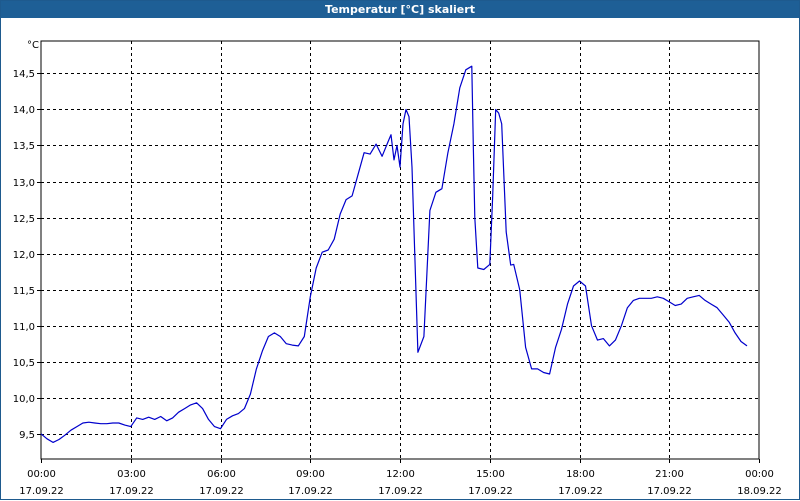  I want to click on y-tick-label: 14,5, so click(24, 74).